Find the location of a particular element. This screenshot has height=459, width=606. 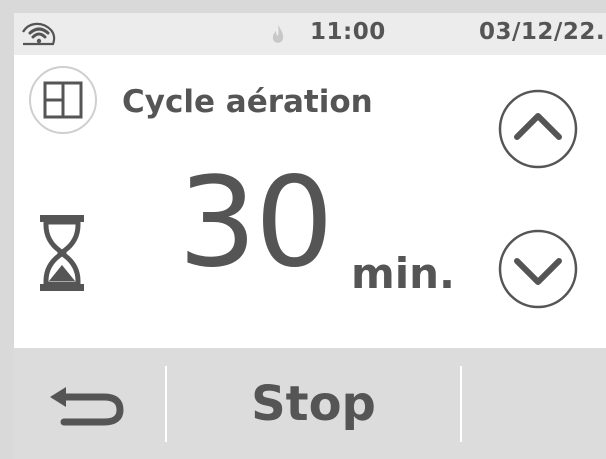

back-arrow-icon is located at coordinates (87, 406).